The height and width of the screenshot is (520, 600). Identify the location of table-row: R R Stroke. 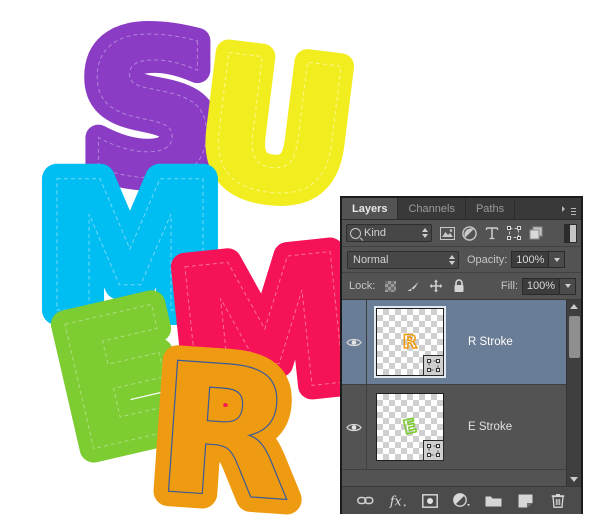
(461, 342).